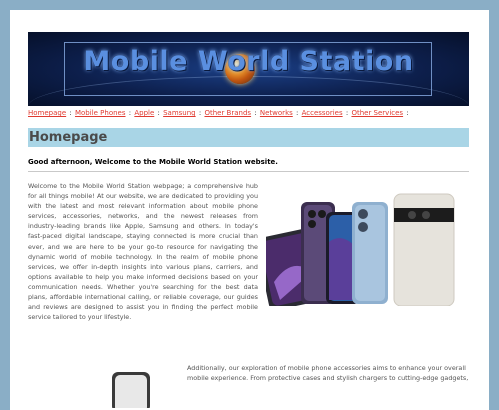 This screenshot has width=499, height=410. I want to click on site-logo-text: Mobile World Station, so click(248, 61).